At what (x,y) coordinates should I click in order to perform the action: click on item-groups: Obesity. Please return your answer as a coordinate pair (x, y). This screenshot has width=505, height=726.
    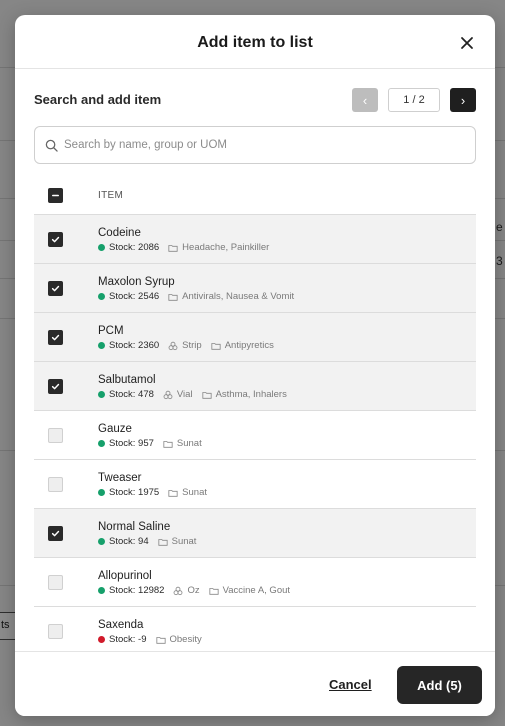
    Looking at the image, I should click on (185, 639).